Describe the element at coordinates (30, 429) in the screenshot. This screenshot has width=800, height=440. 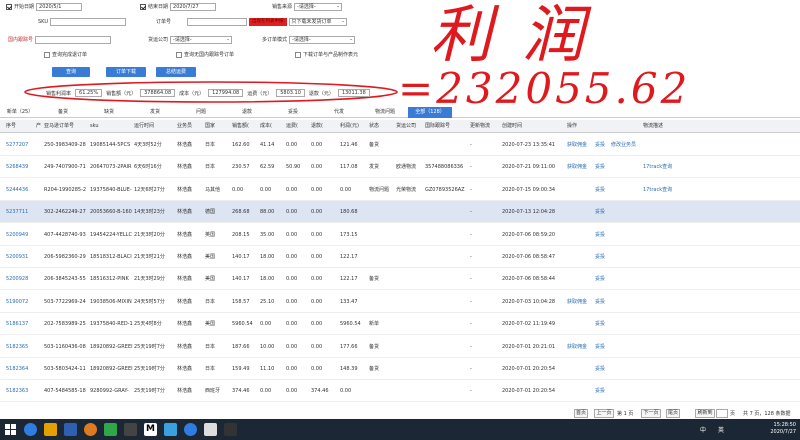
I see `browser-icon` at that location.